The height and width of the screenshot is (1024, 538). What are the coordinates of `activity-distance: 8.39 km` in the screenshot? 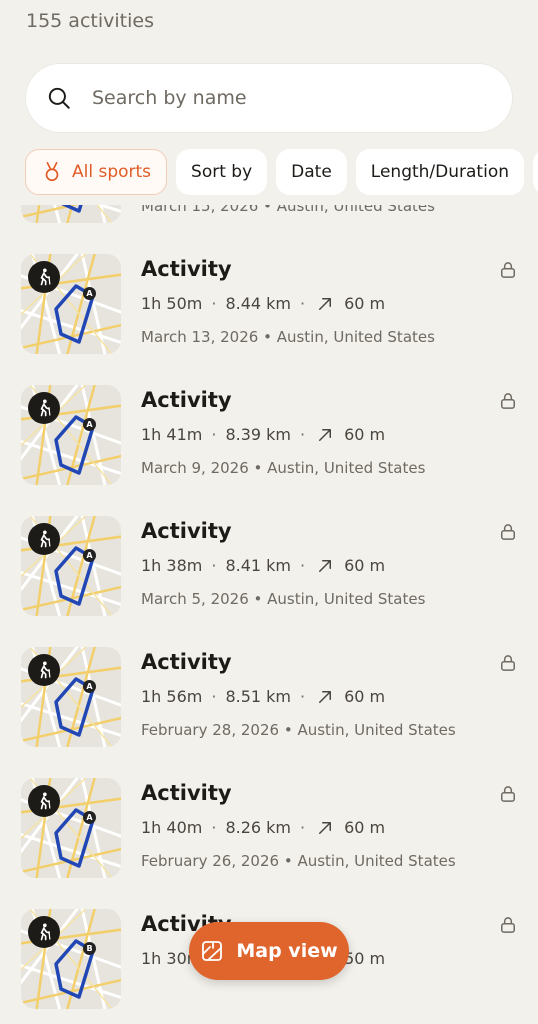 It's located at (258, 434).